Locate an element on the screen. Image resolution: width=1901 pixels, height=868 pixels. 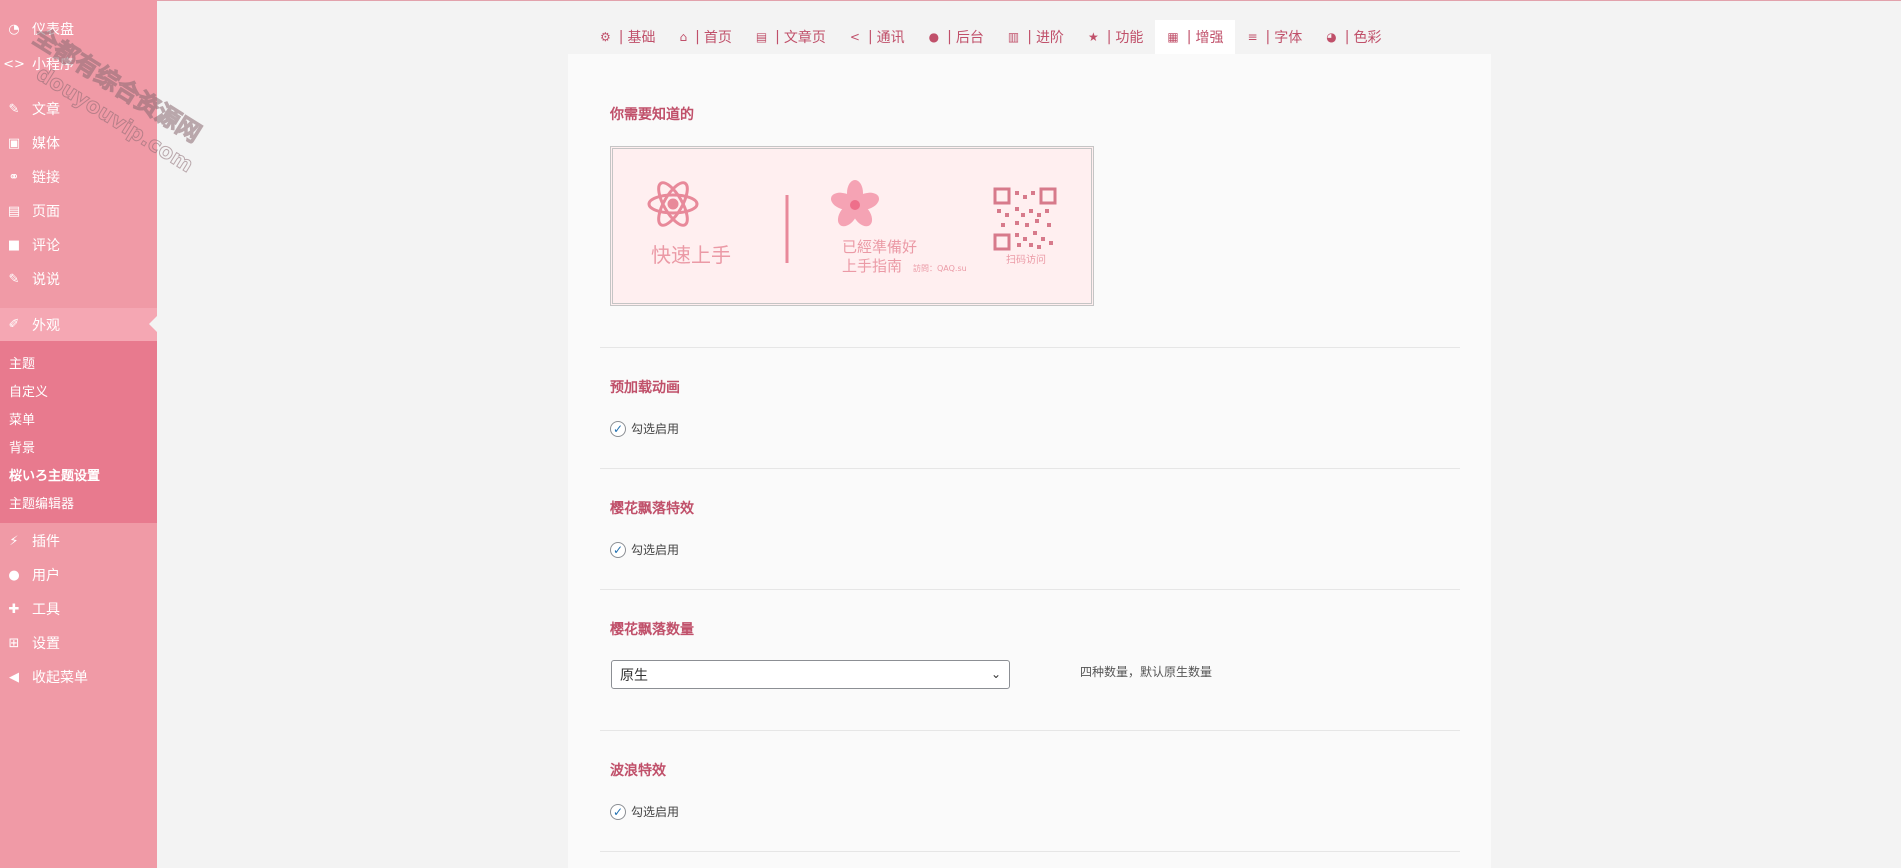
sidebar-item-label: 外观 is located at coordinates (46, 325).